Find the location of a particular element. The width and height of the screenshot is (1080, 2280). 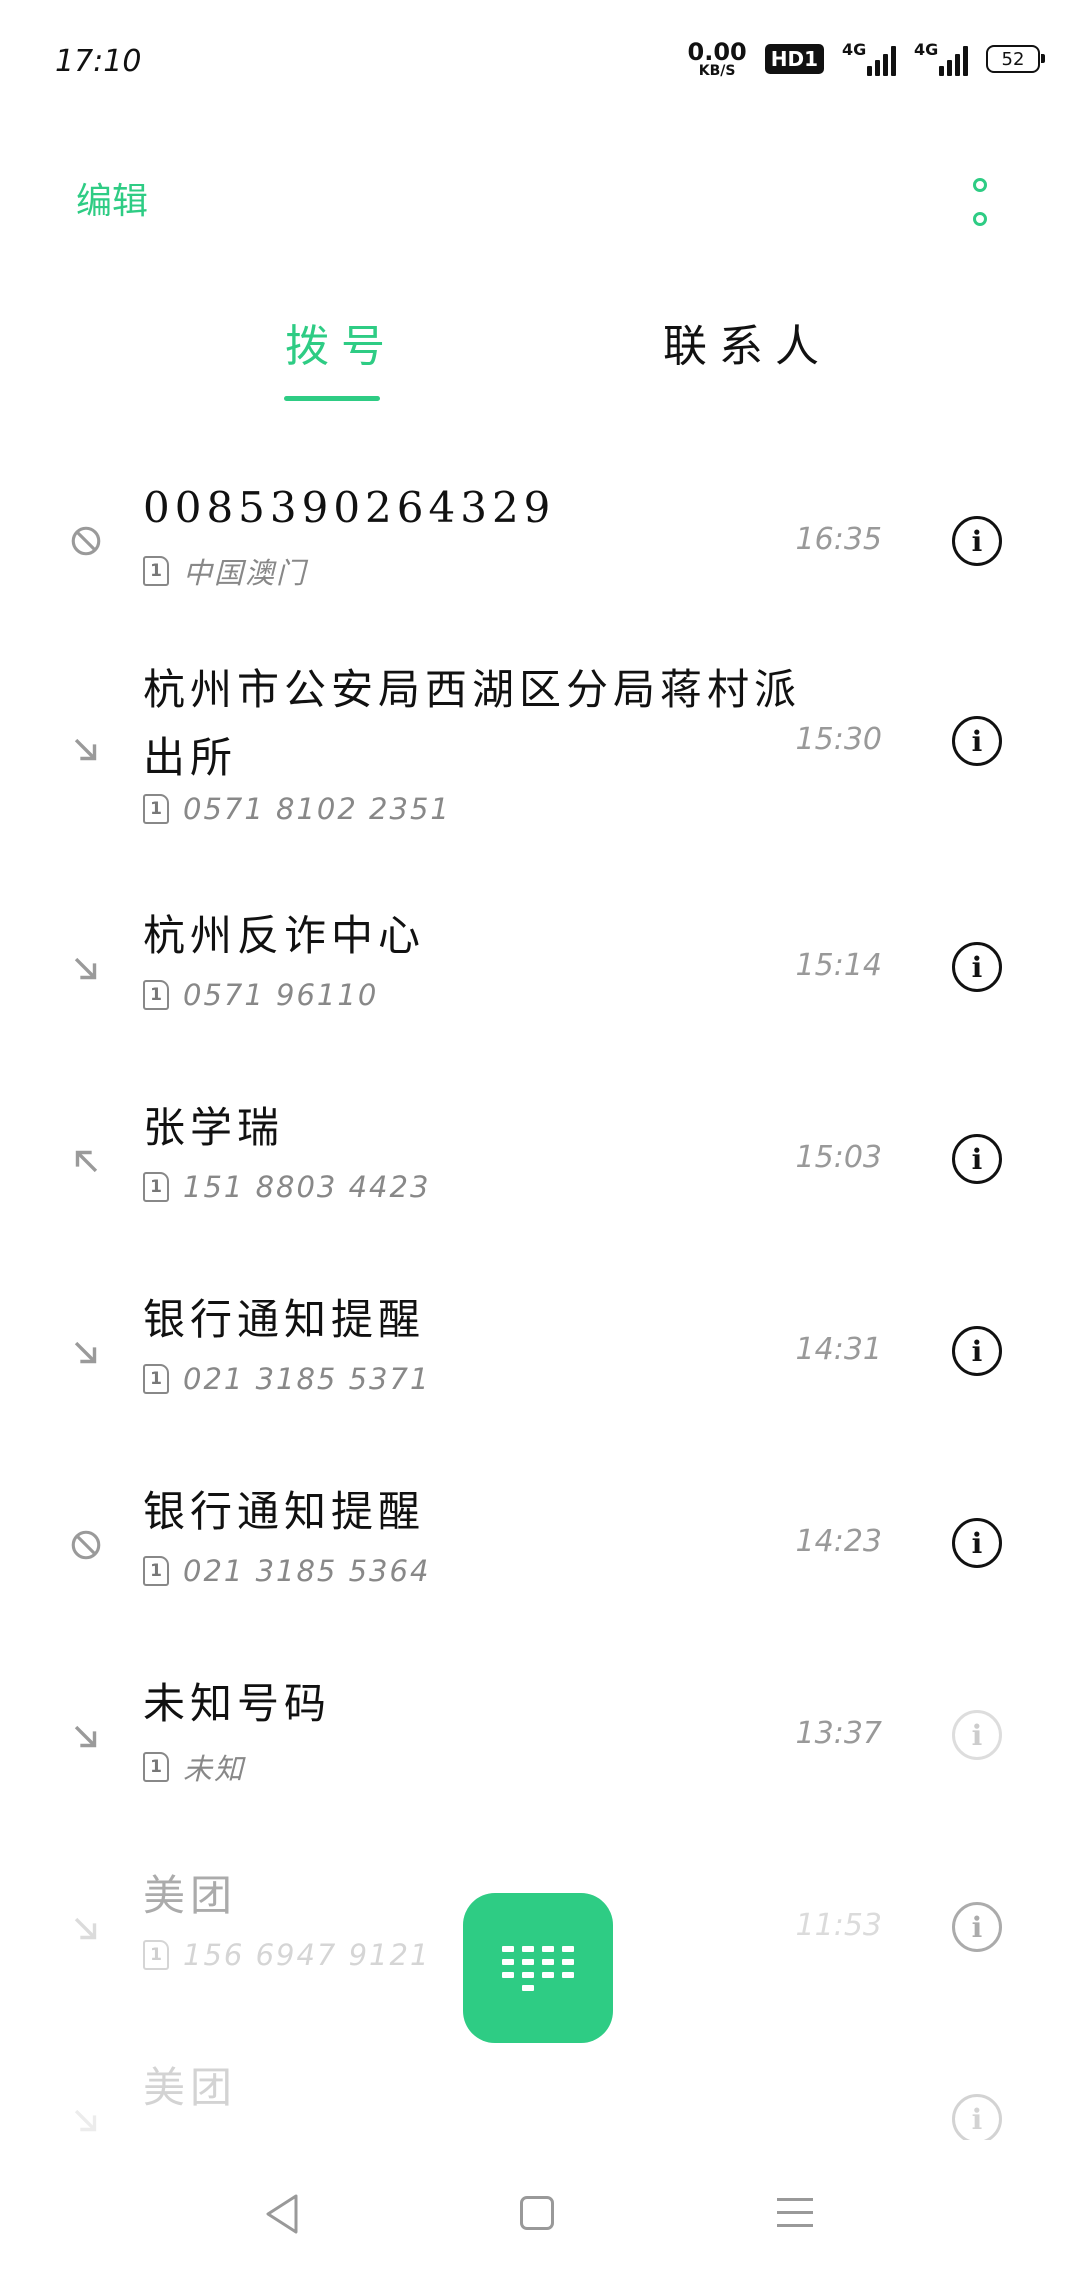

call-log-item: 杭州反诈中心 1 0571 96110 15:14 i is located at coordinates (540, 970).